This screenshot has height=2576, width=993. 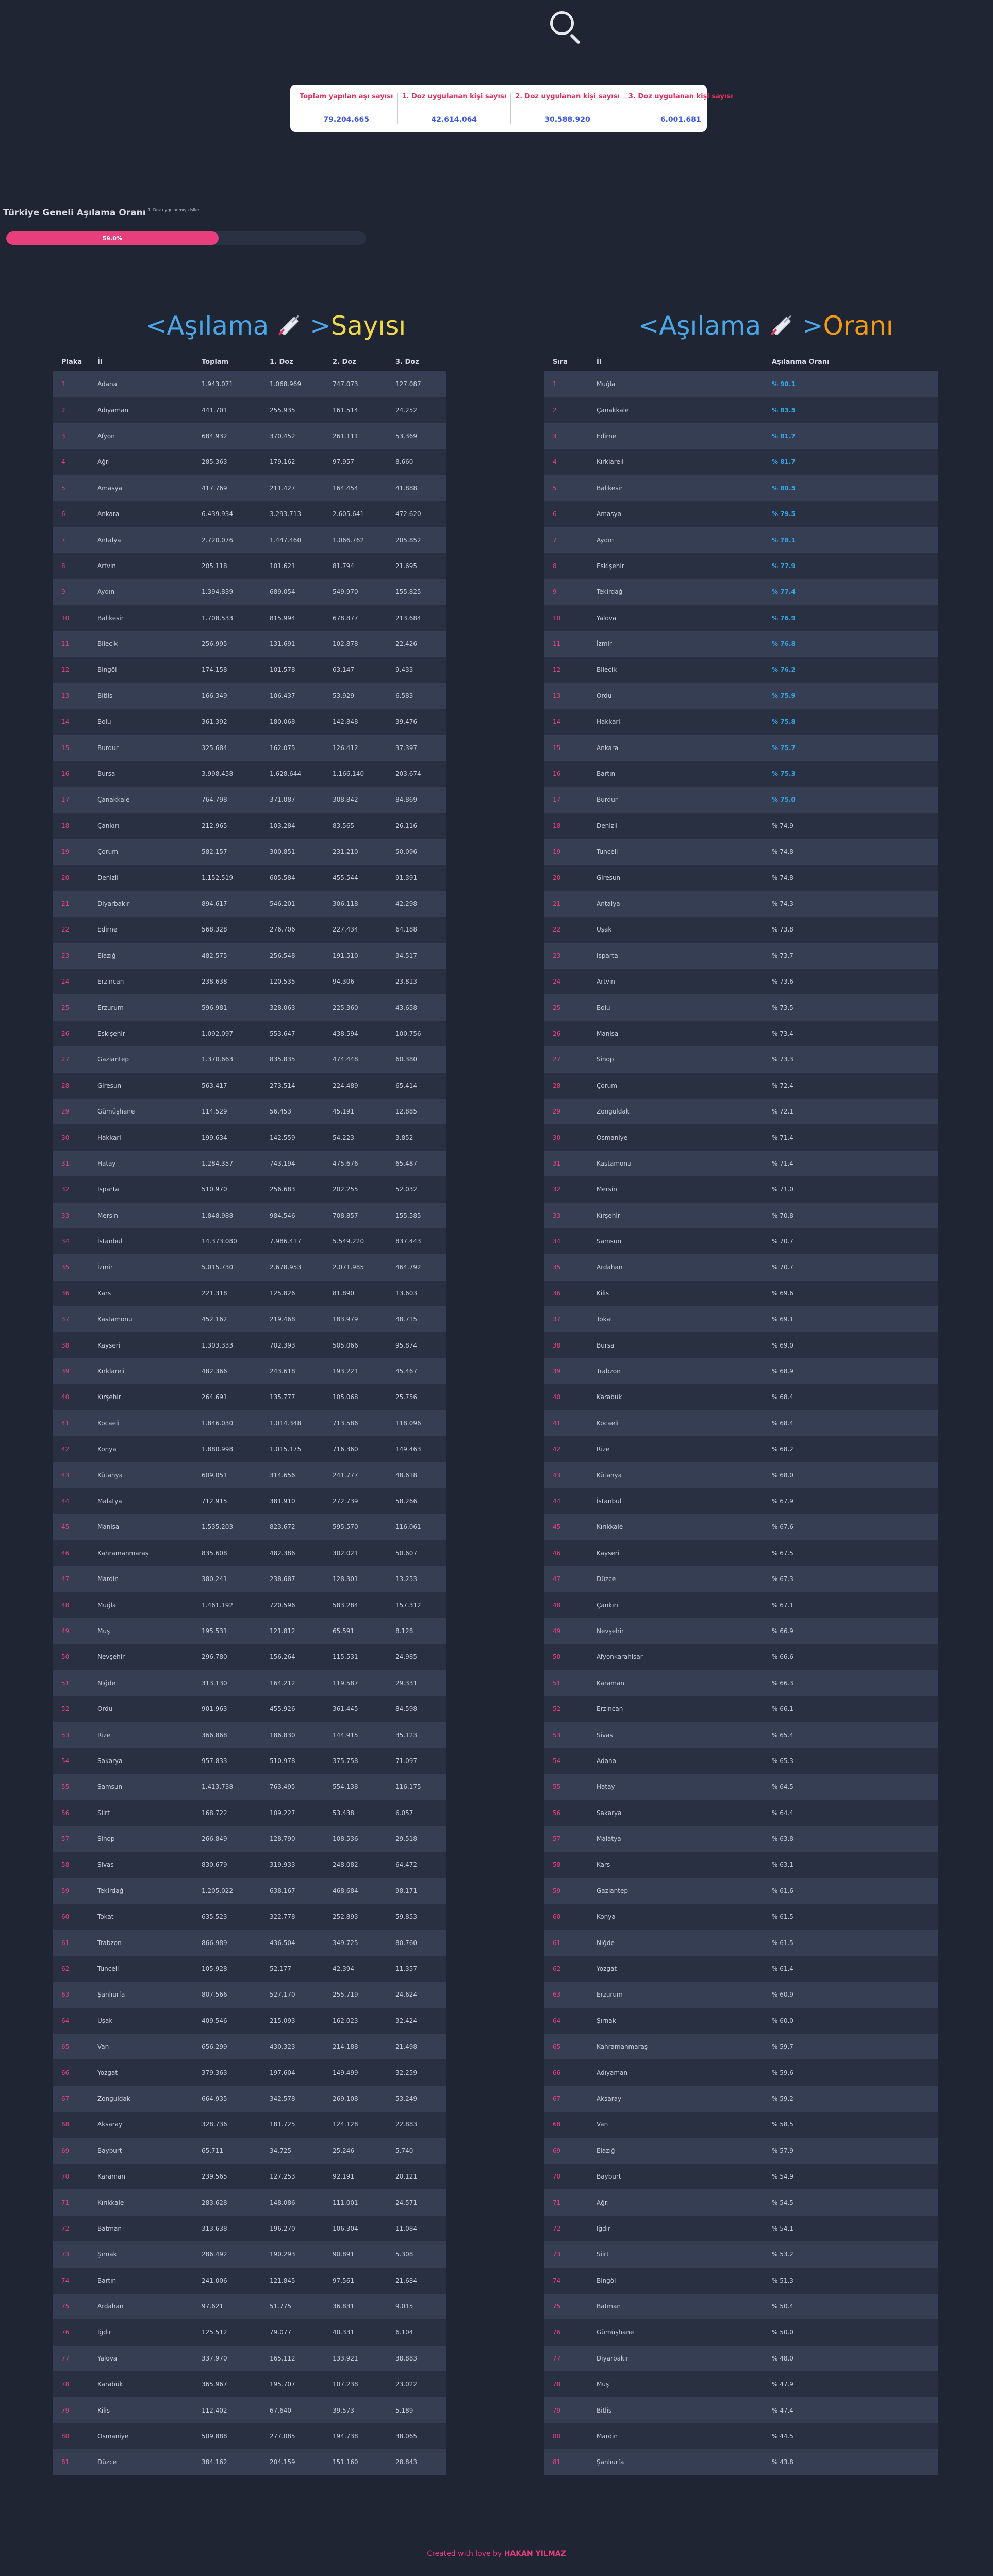 I want to click on province-cell: Adıyaman, so click(x=612, y=2073).